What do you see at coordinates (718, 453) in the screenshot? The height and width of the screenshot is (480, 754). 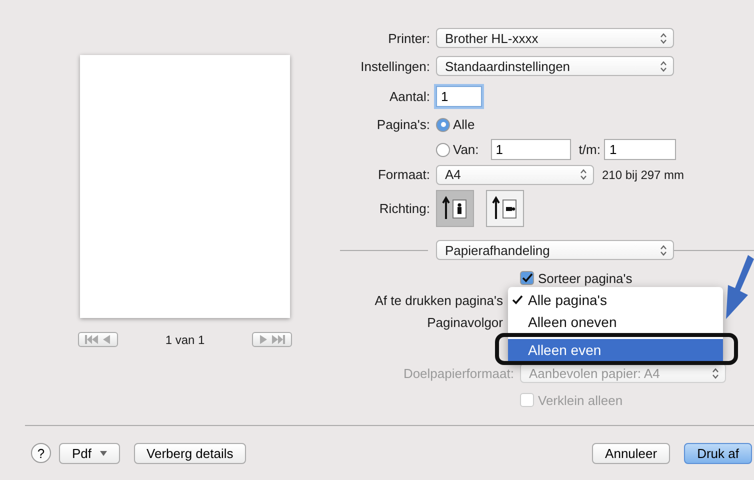 I see `print-button: Druk af` at bounding box center [718, 453].